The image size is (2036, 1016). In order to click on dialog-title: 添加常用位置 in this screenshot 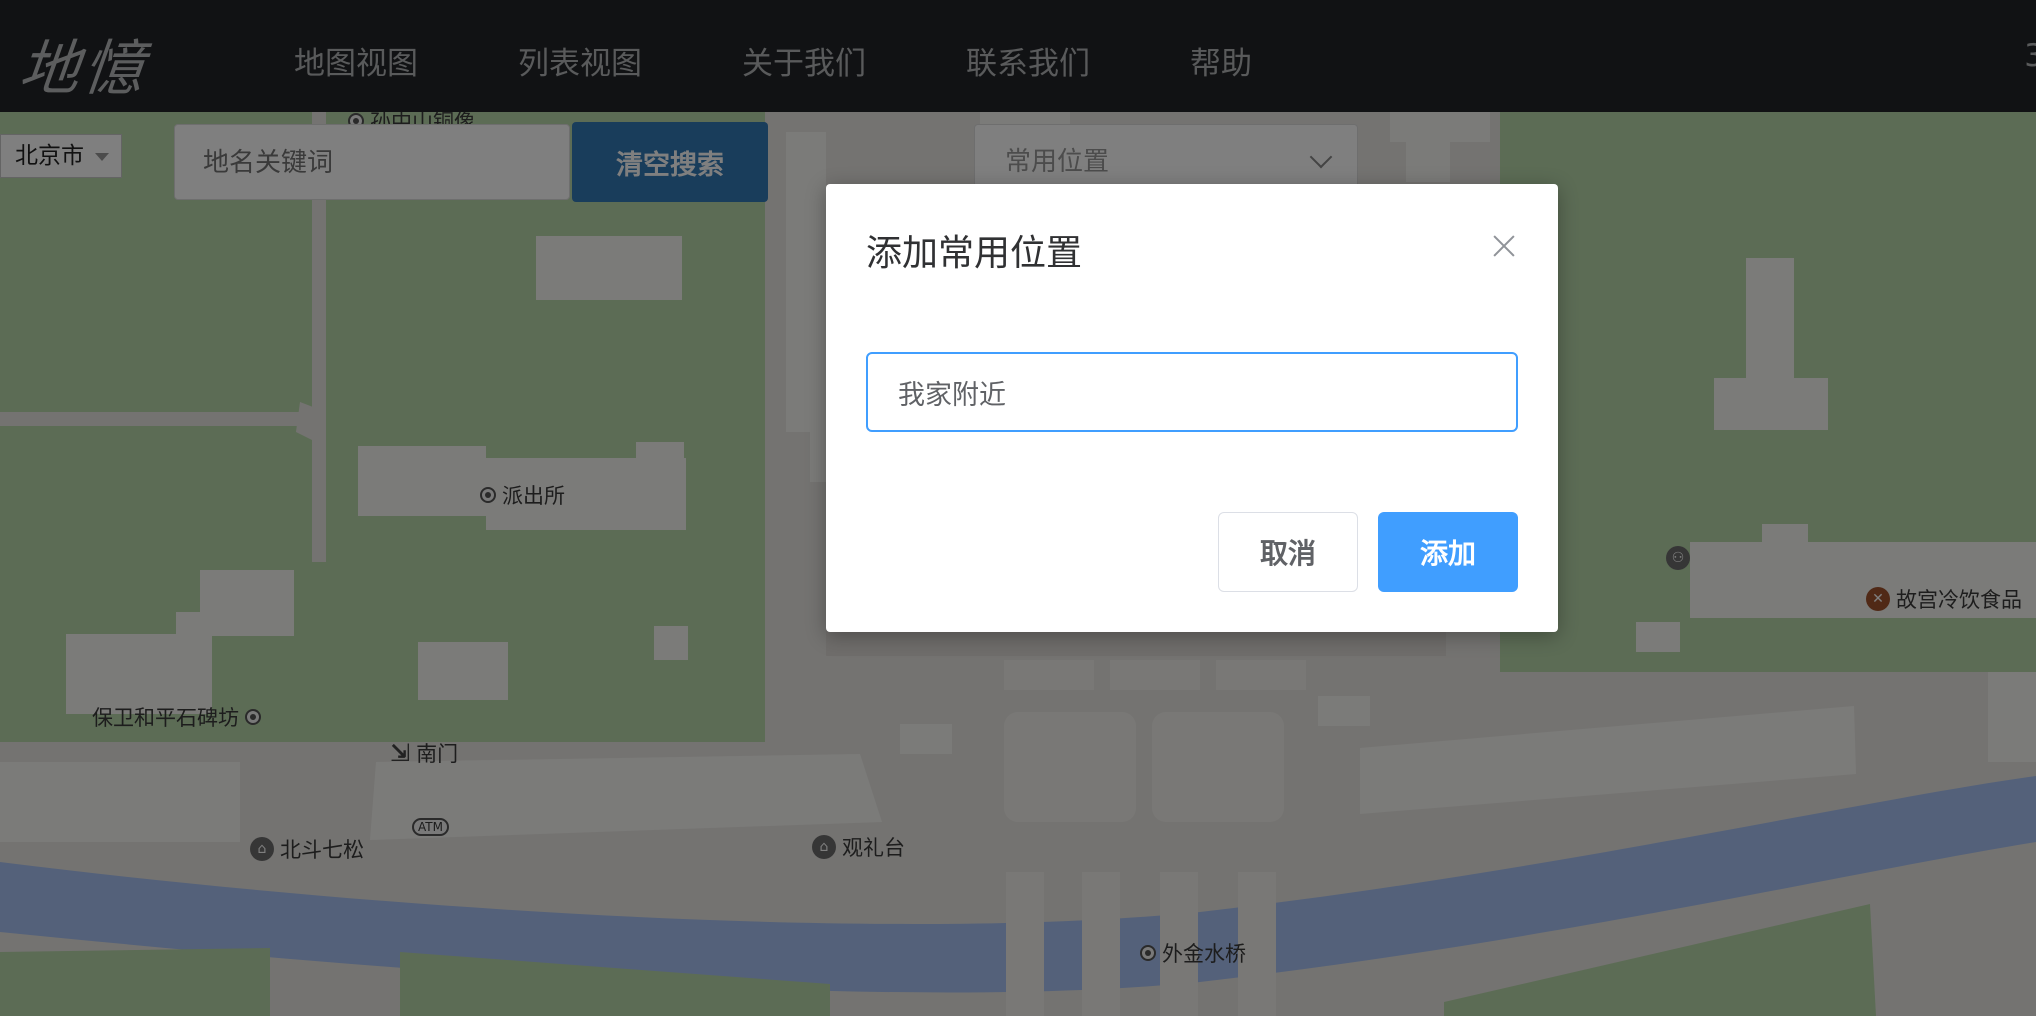, I will do `click(974, 253)`.